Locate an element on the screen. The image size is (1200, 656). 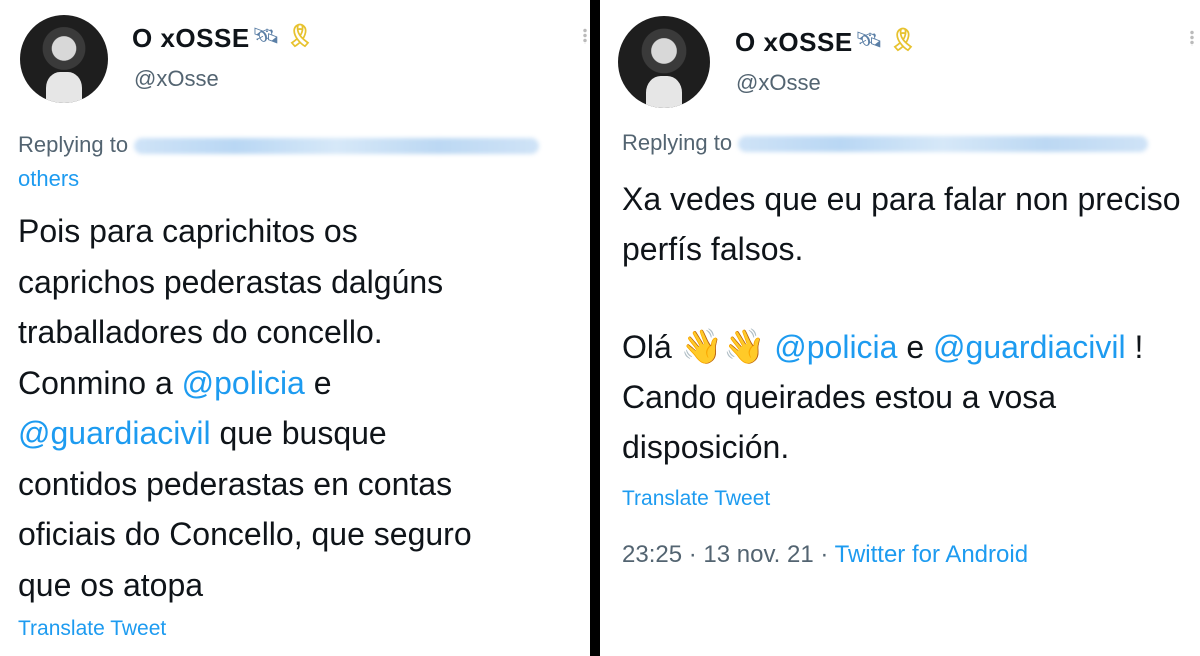
tweet-line: @guardiacivil que busque is located at coordinates (303, 433).